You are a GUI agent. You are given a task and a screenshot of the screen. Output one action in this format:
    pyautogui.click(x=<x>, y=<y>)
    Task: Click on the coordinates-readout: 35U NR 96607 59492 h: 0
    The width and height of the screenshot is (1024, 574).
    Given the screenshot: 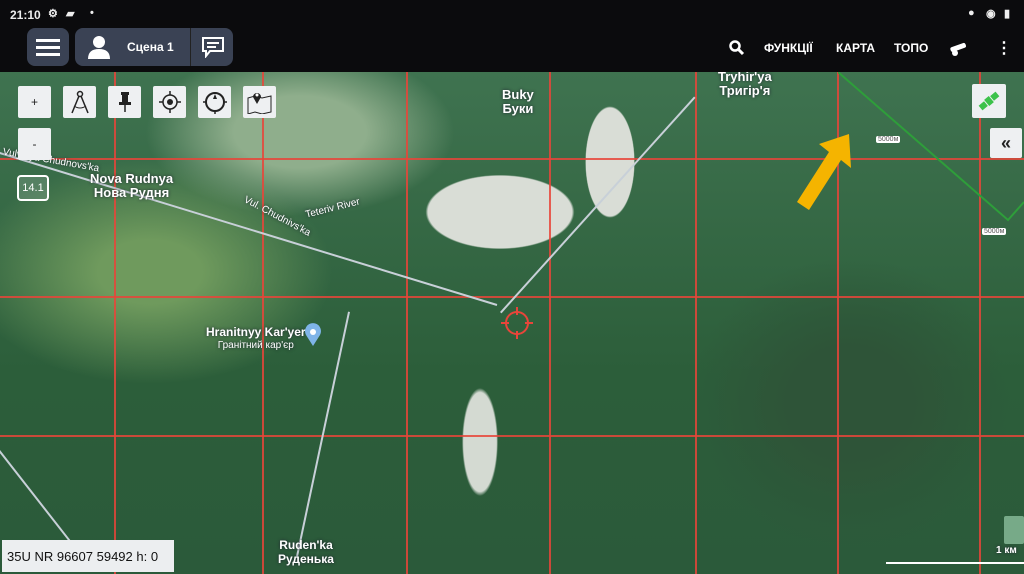 What is the action you would take?
    pyautogui.click(x=88, y=556)
    